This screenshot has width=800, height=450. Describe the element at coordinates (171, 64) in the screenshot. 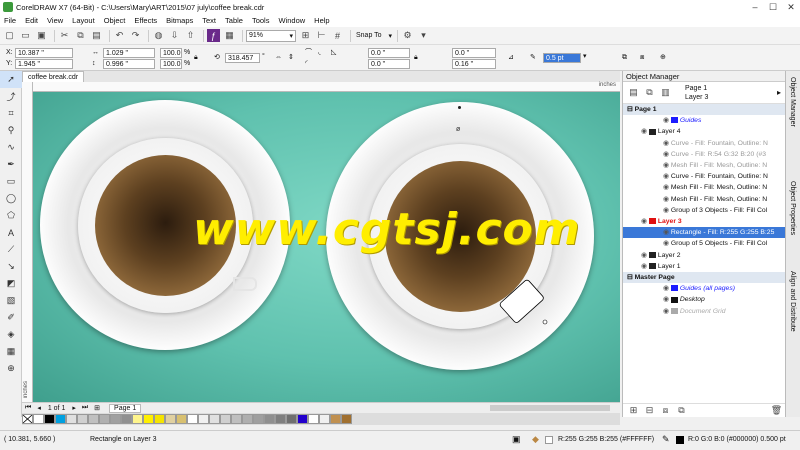

I see `scale-height-field: 100.0` at that location.